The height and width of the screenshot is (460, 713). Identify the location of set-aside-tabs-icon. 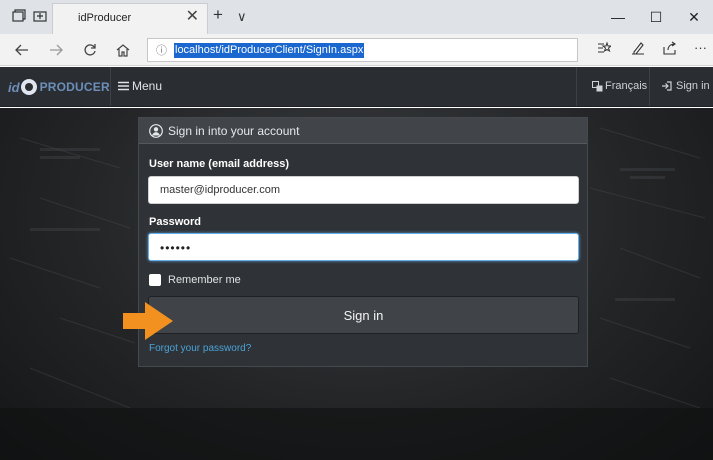
(40, 16).